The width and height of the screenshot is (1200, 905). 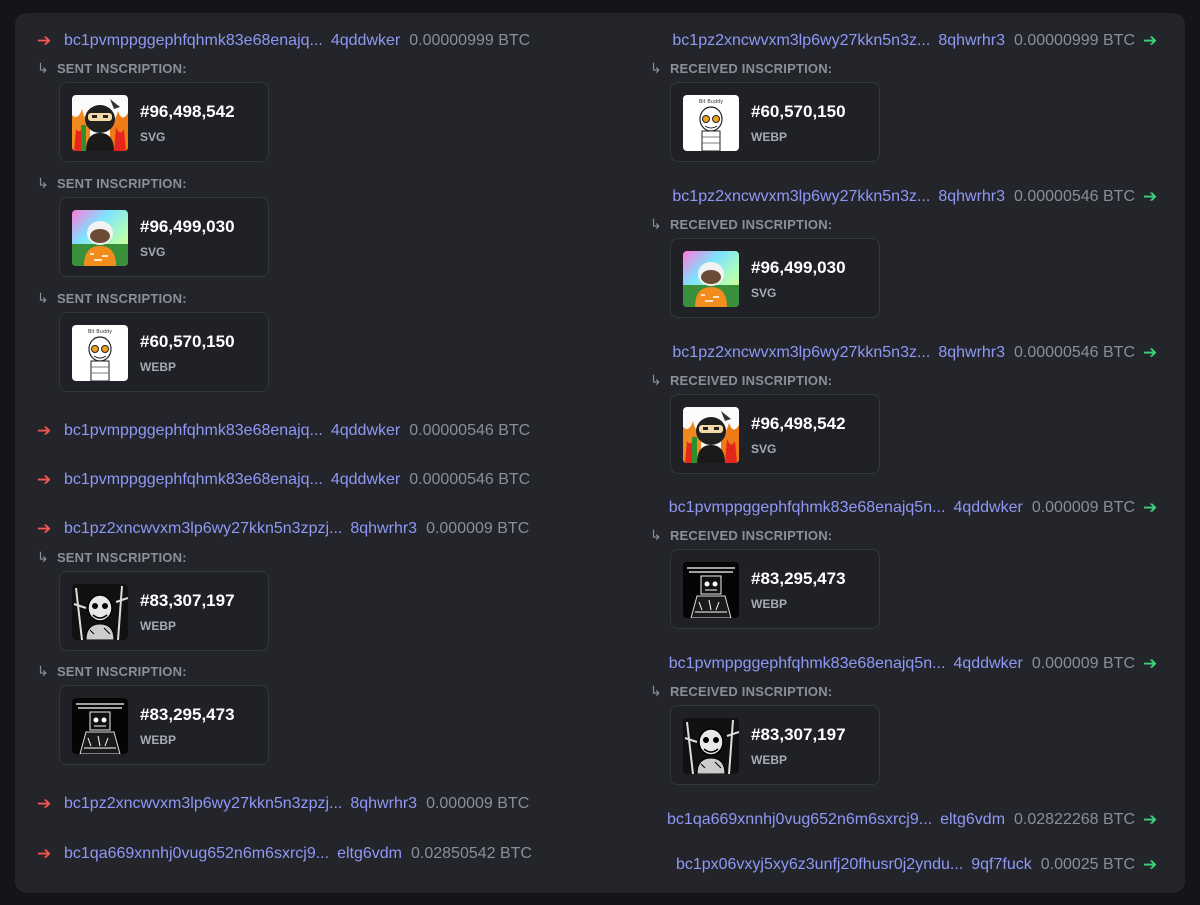 What do you see at coordinates (798, 267) in the screenshot?
I see `inscription-number: #96,499,030` at bounding box center [798, 267].